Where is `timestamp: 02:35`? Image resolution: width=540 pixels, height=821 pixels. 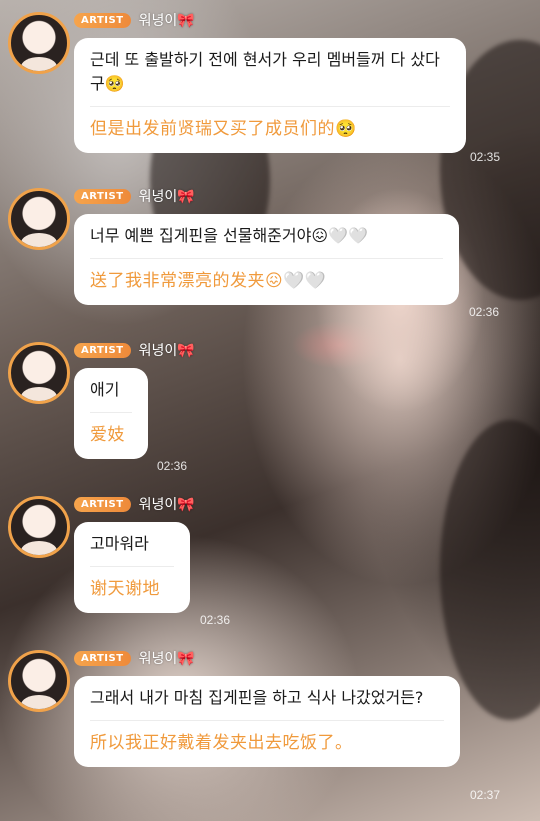 timestamp: 02:35 is located at coordinates (485, 157).